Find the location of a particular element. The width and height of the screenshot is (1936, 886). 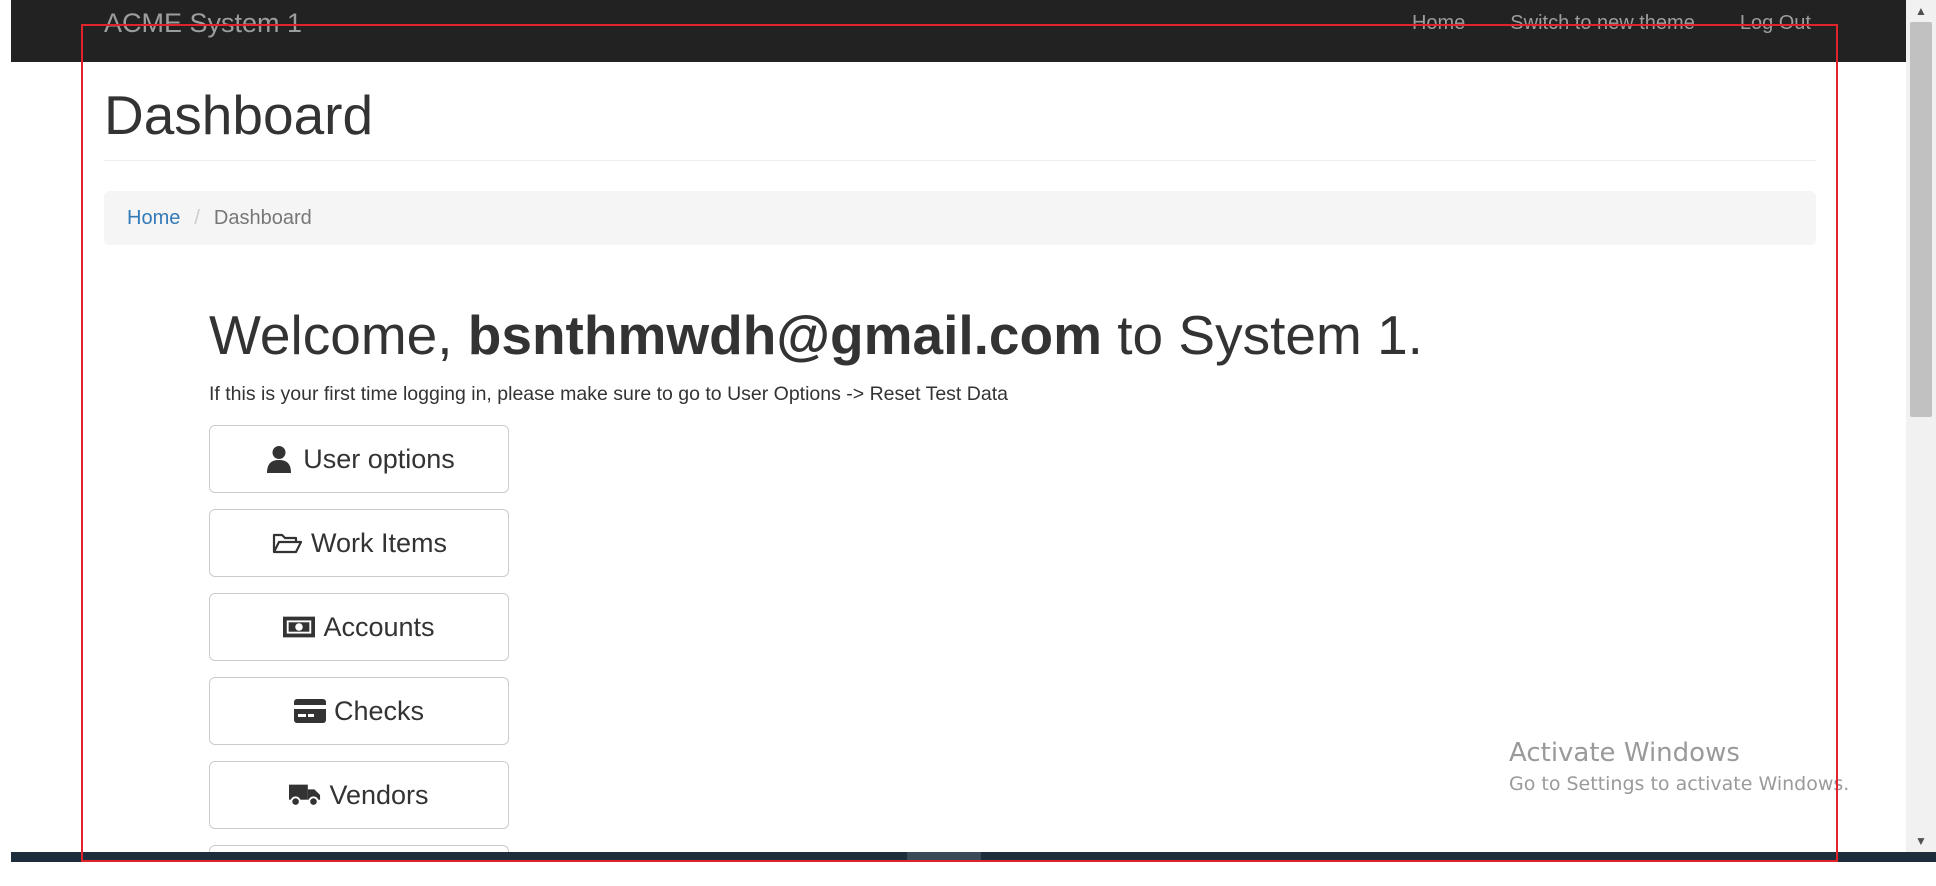

welcome-user: bsnthmwdh@gmail.com is located at coordinates (784, 335).